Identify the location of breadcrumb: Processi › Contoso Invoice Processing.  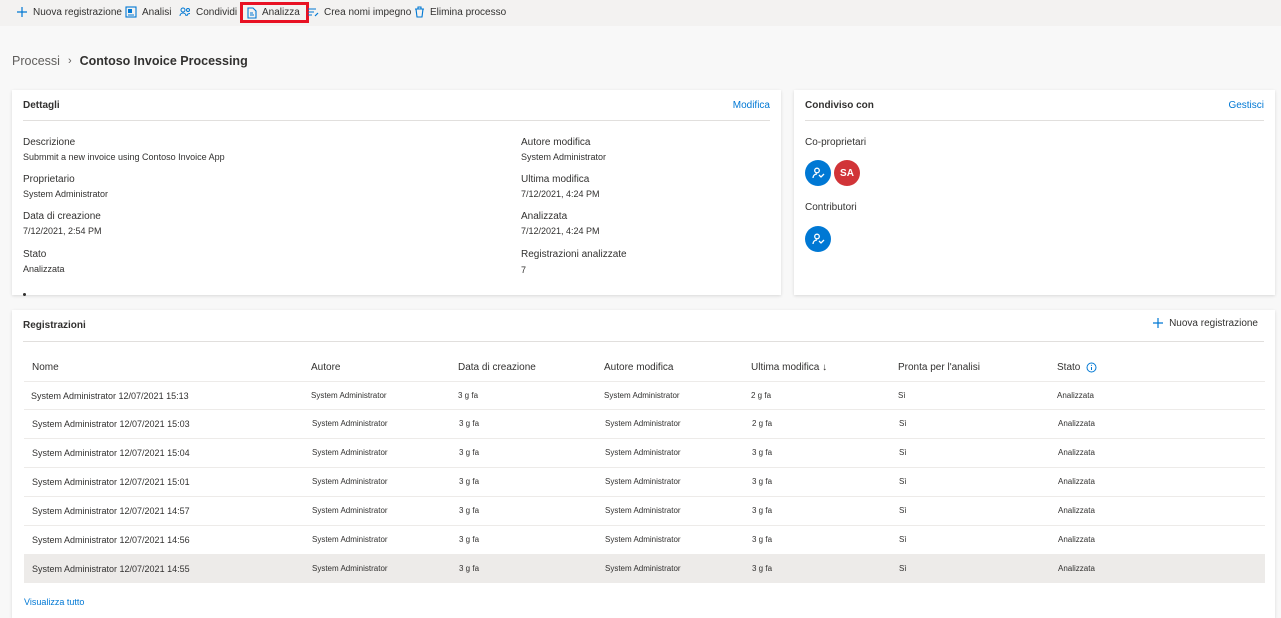
(130, 61).